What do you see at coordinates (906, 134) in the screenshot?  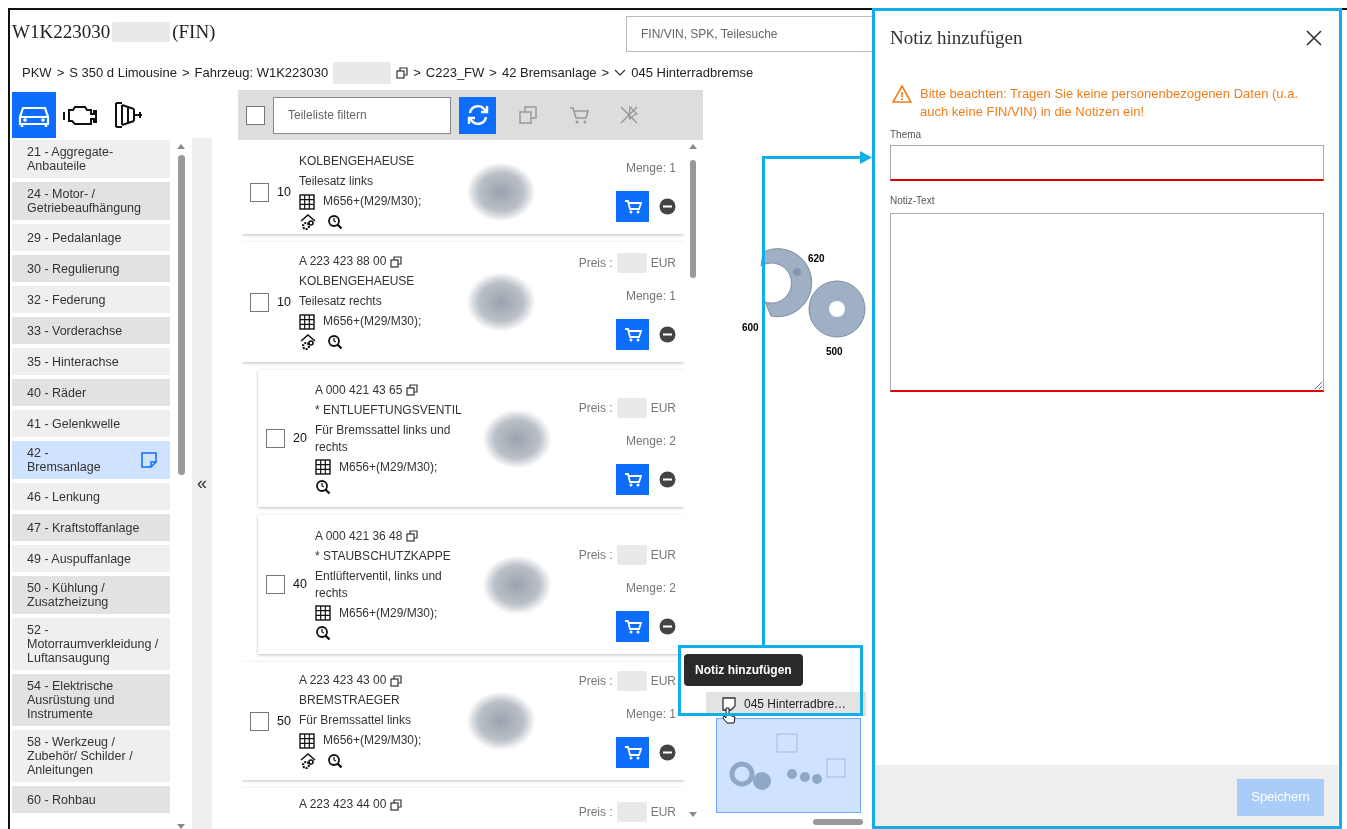 I see `field-label: Thema` at bounding box center [906, 134].